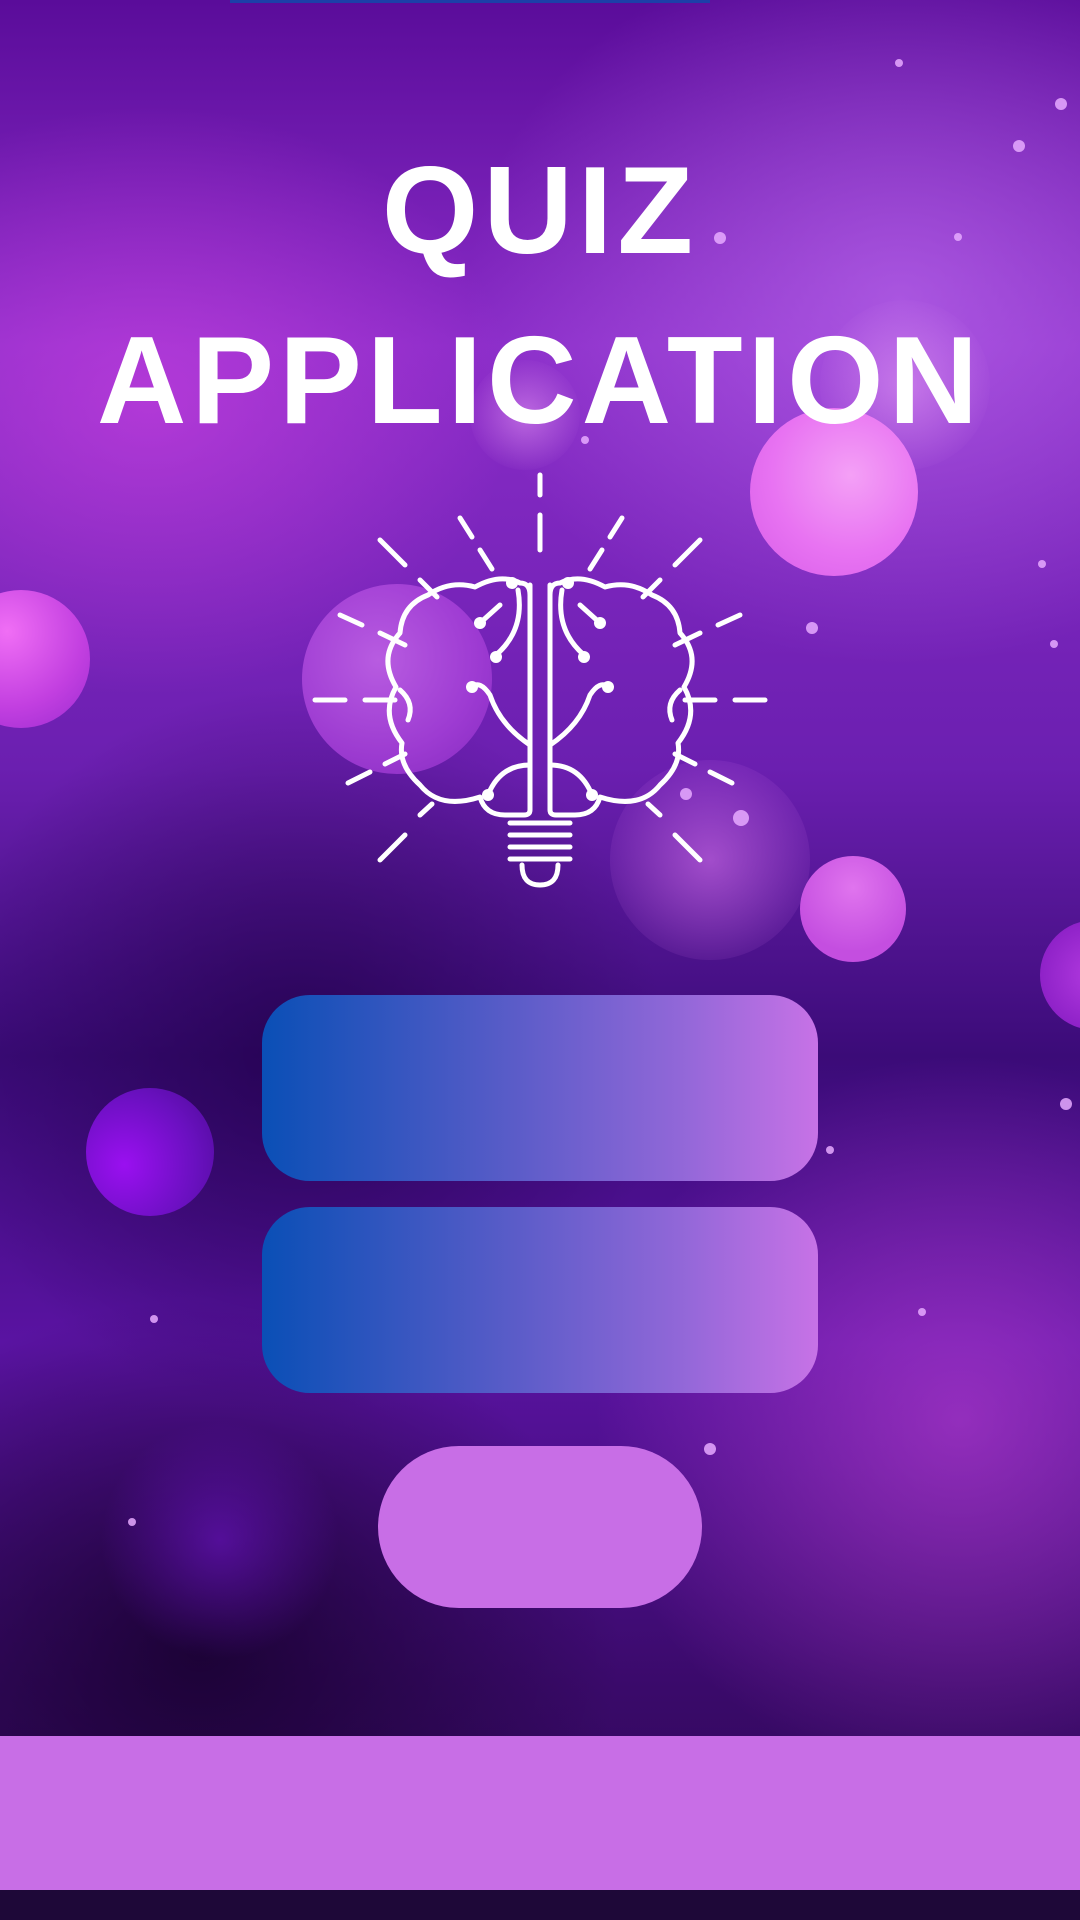  What do you see at coordinates (470, 1) in the screenshot?
I see `top-edge-strip` at bounding box center [470, 1].